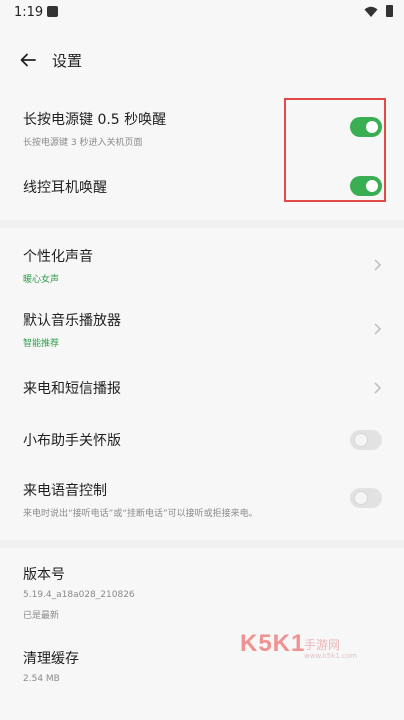 This screenshot has width=404, height=720. I want to click on setting-call-sms-broadcast: 来电和短信播报, so click(202, 388).